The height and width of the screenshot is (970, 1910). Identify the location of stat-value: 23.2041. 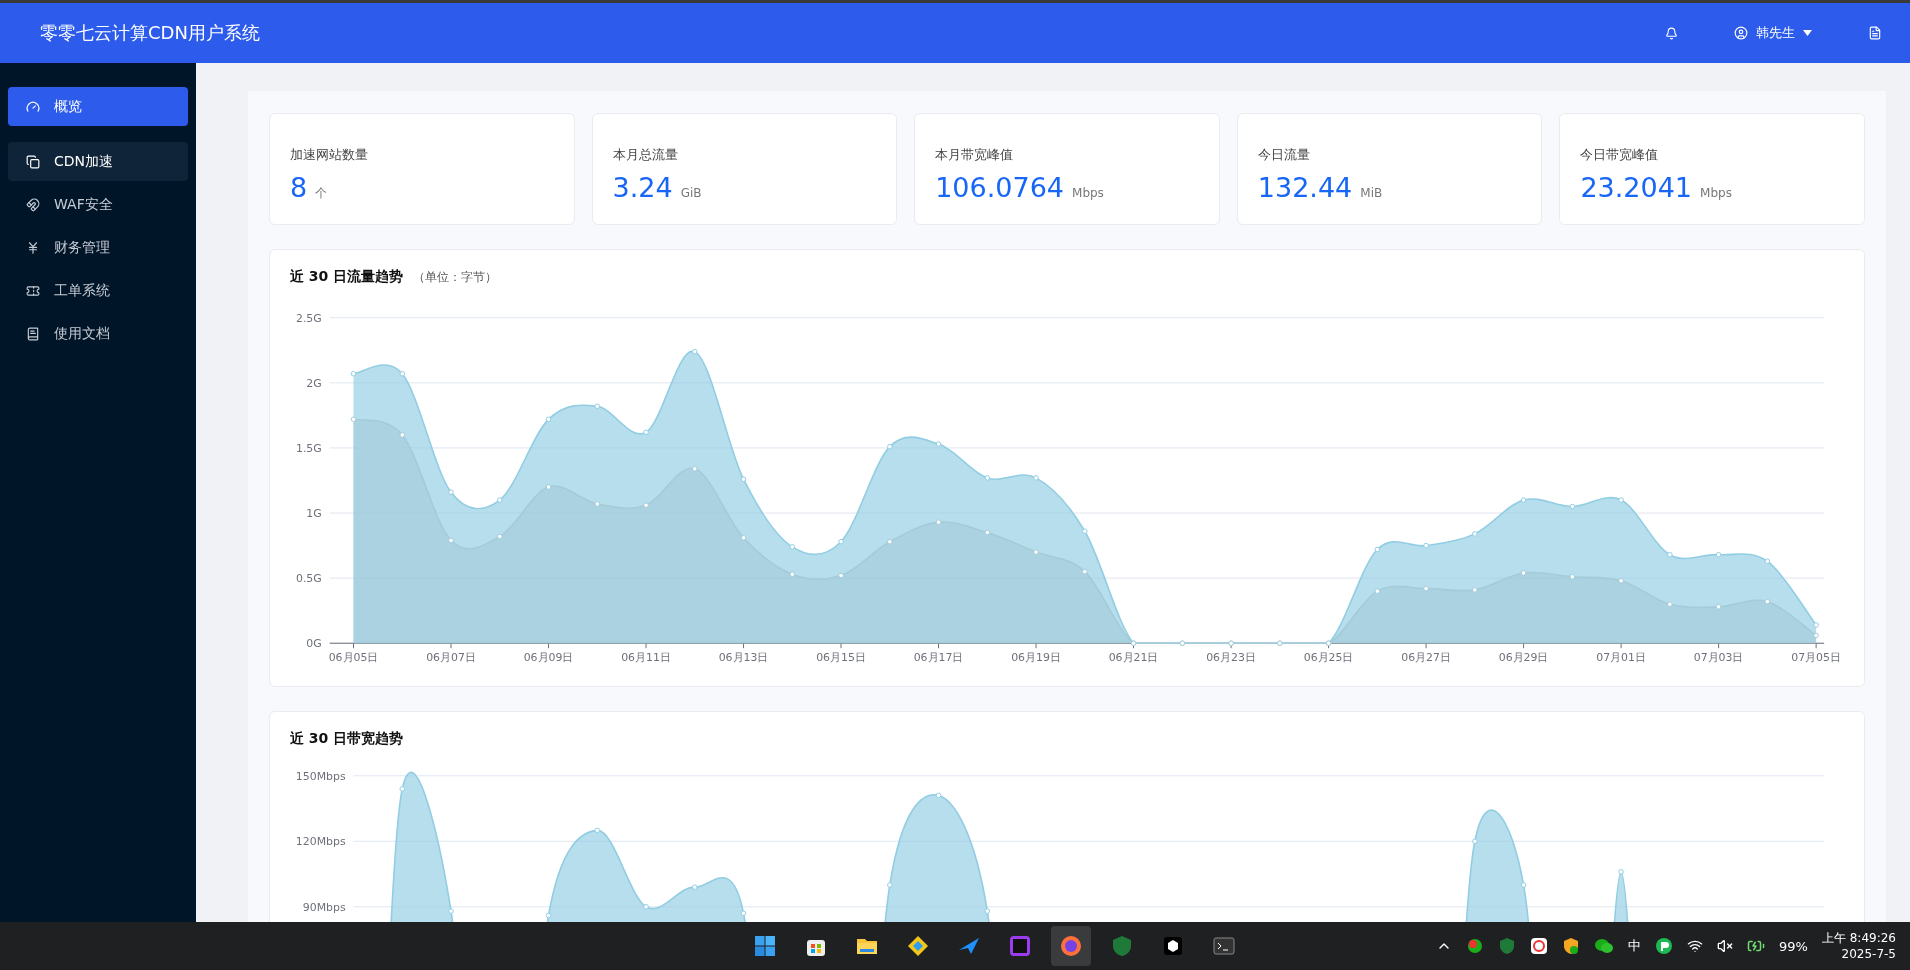
(1636, 187).